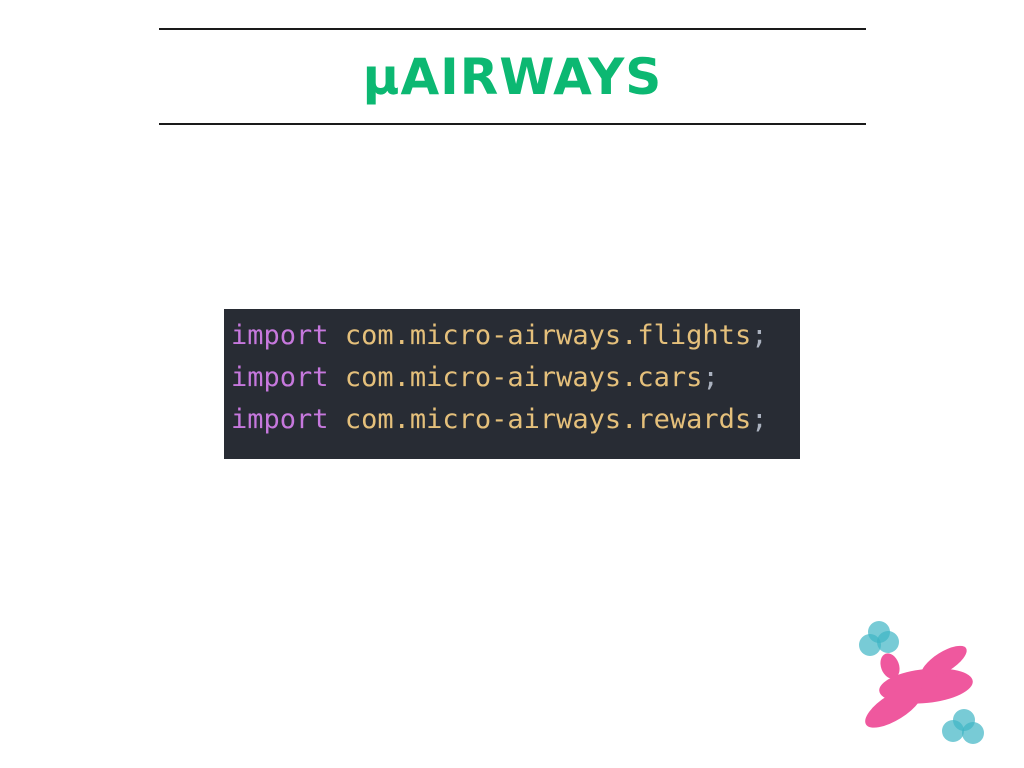 The width and height of the screenshot is (1024, 768). I want to click on code-module: com.micro-airways.cars, so click(523, 377).